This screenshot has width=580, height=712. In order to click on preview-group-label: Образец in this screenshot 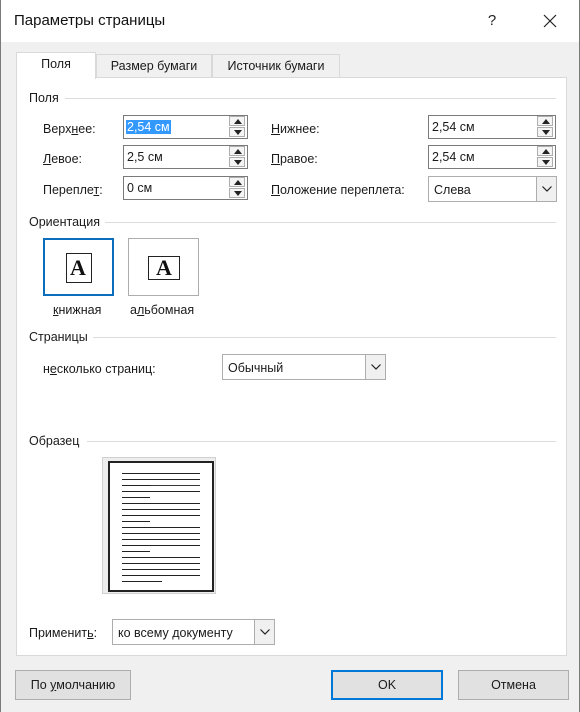, I will do `click(54, 441)`.